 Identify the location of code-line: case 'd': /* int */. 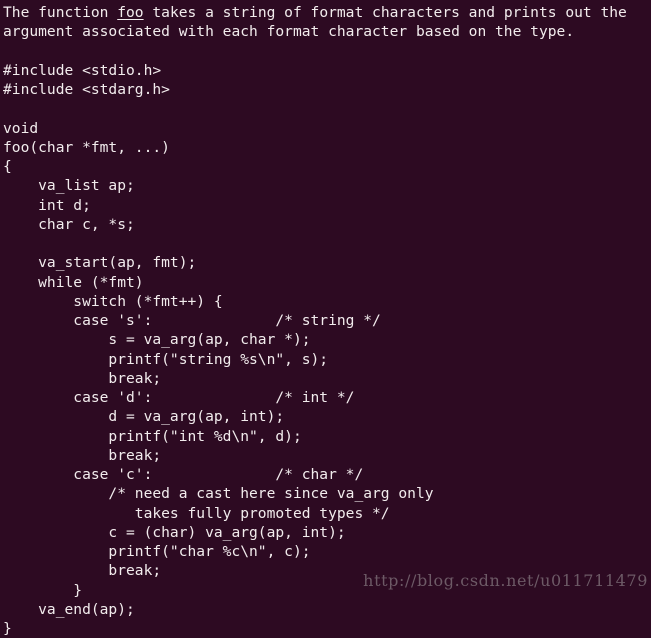
(327, 397).